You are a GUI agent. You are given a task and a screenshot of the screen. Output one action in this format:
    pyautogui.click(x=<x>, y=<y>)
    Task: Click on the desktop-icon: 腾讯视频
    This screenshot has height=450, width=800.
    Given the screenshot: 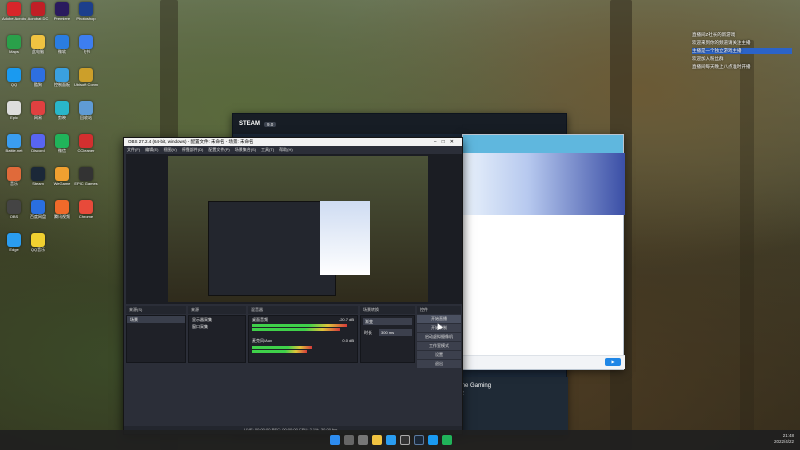 What is the action you would take?
    pyautogui.click(x=62, y=215)
    